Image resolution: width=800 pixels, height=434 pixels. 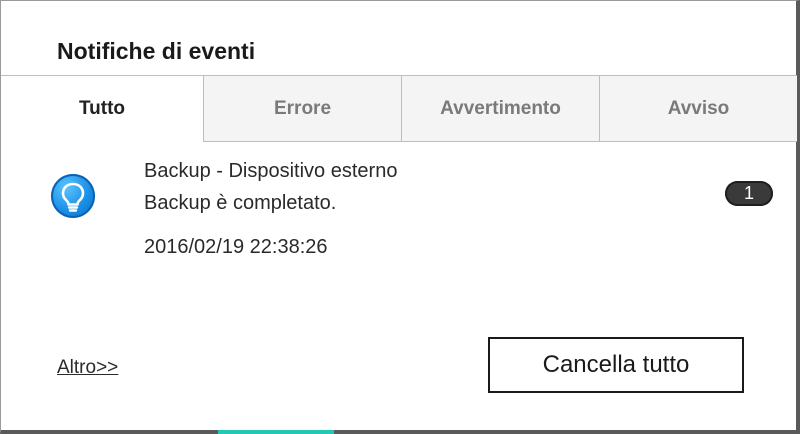 I want to click on tab-notice: Avviso, so click(x=698, y=109).